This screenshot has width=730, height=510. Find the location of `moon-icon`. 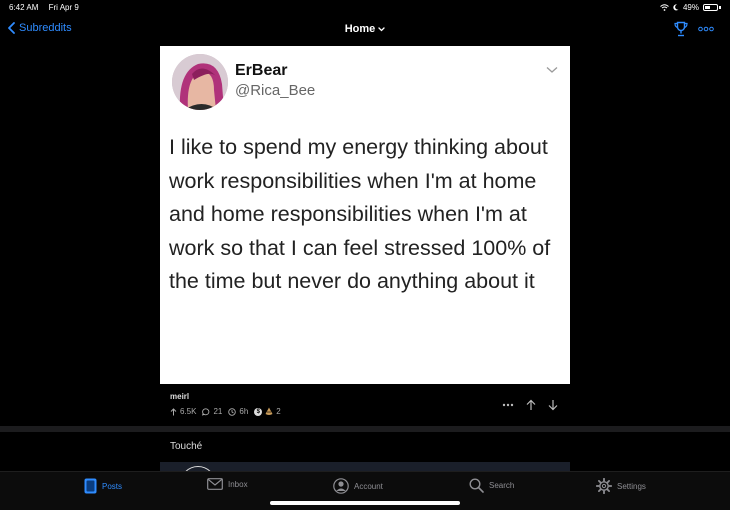

moon-icon is located at coordinates (676, 7).